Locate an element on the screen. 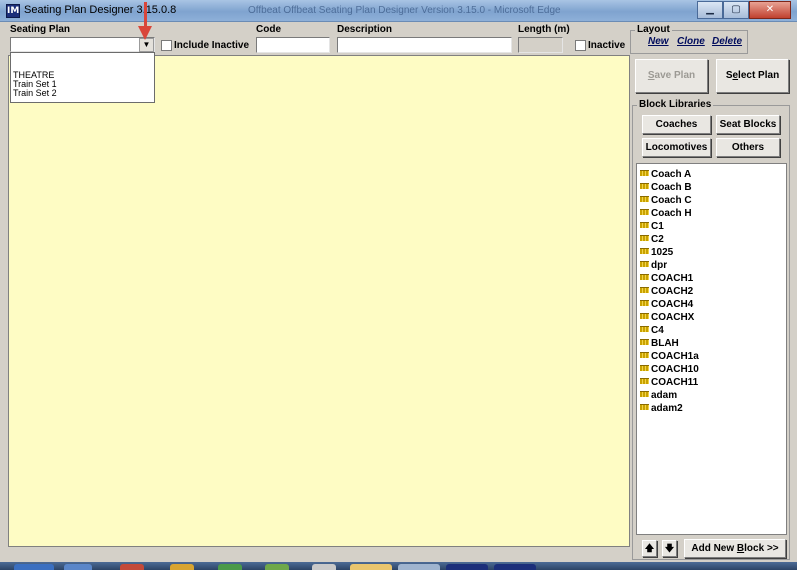  block-list-item: COACH10 is located at coordinates (711, 369).